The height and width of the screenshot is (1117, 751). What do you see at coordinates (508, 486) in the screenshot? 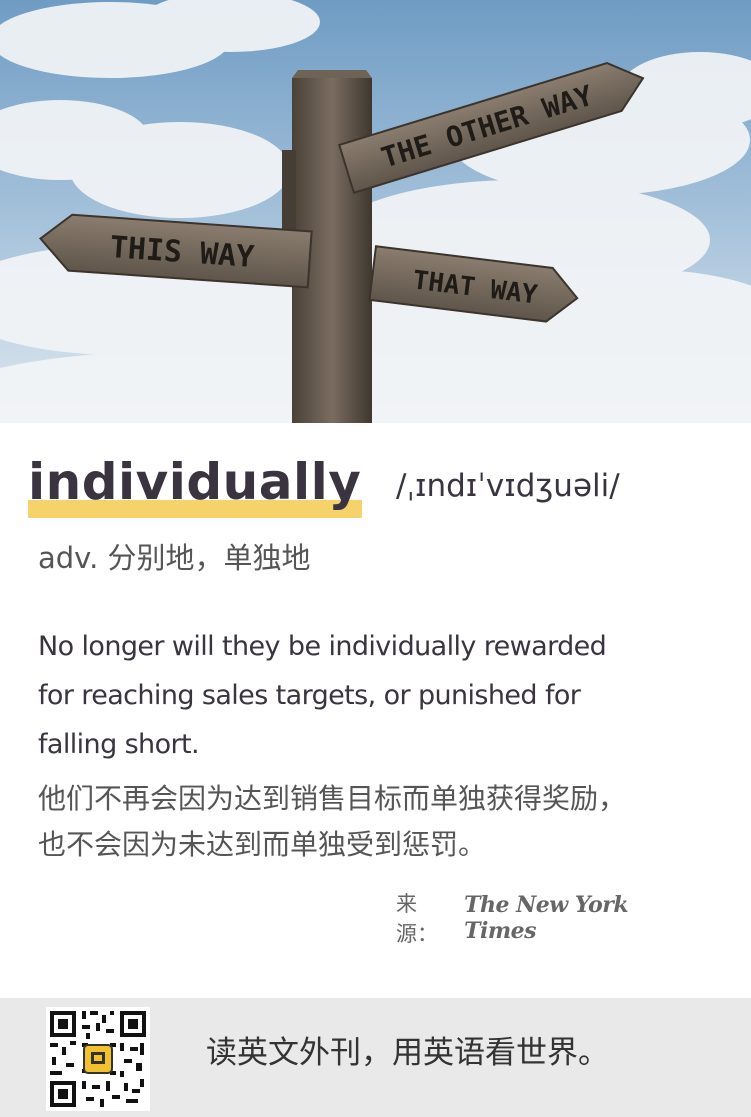
I see `phonetic-transcription: /ˌɪndɪˈvɪdʒuəli/` at bounding box center [508, 486].